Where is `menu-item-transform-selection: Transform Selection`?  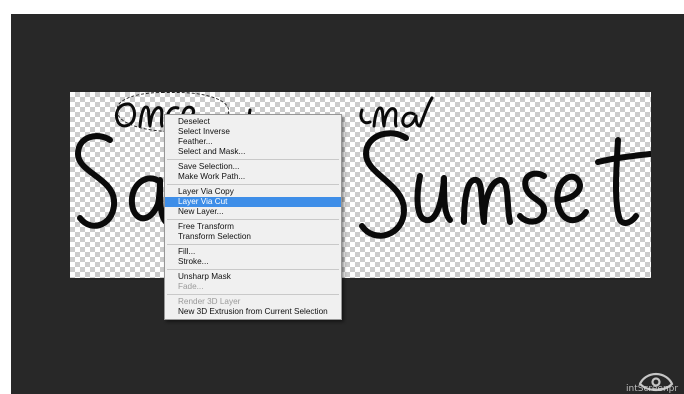
menu-item-transform-selection: Transform Selection is located at coordinates (253, 237).